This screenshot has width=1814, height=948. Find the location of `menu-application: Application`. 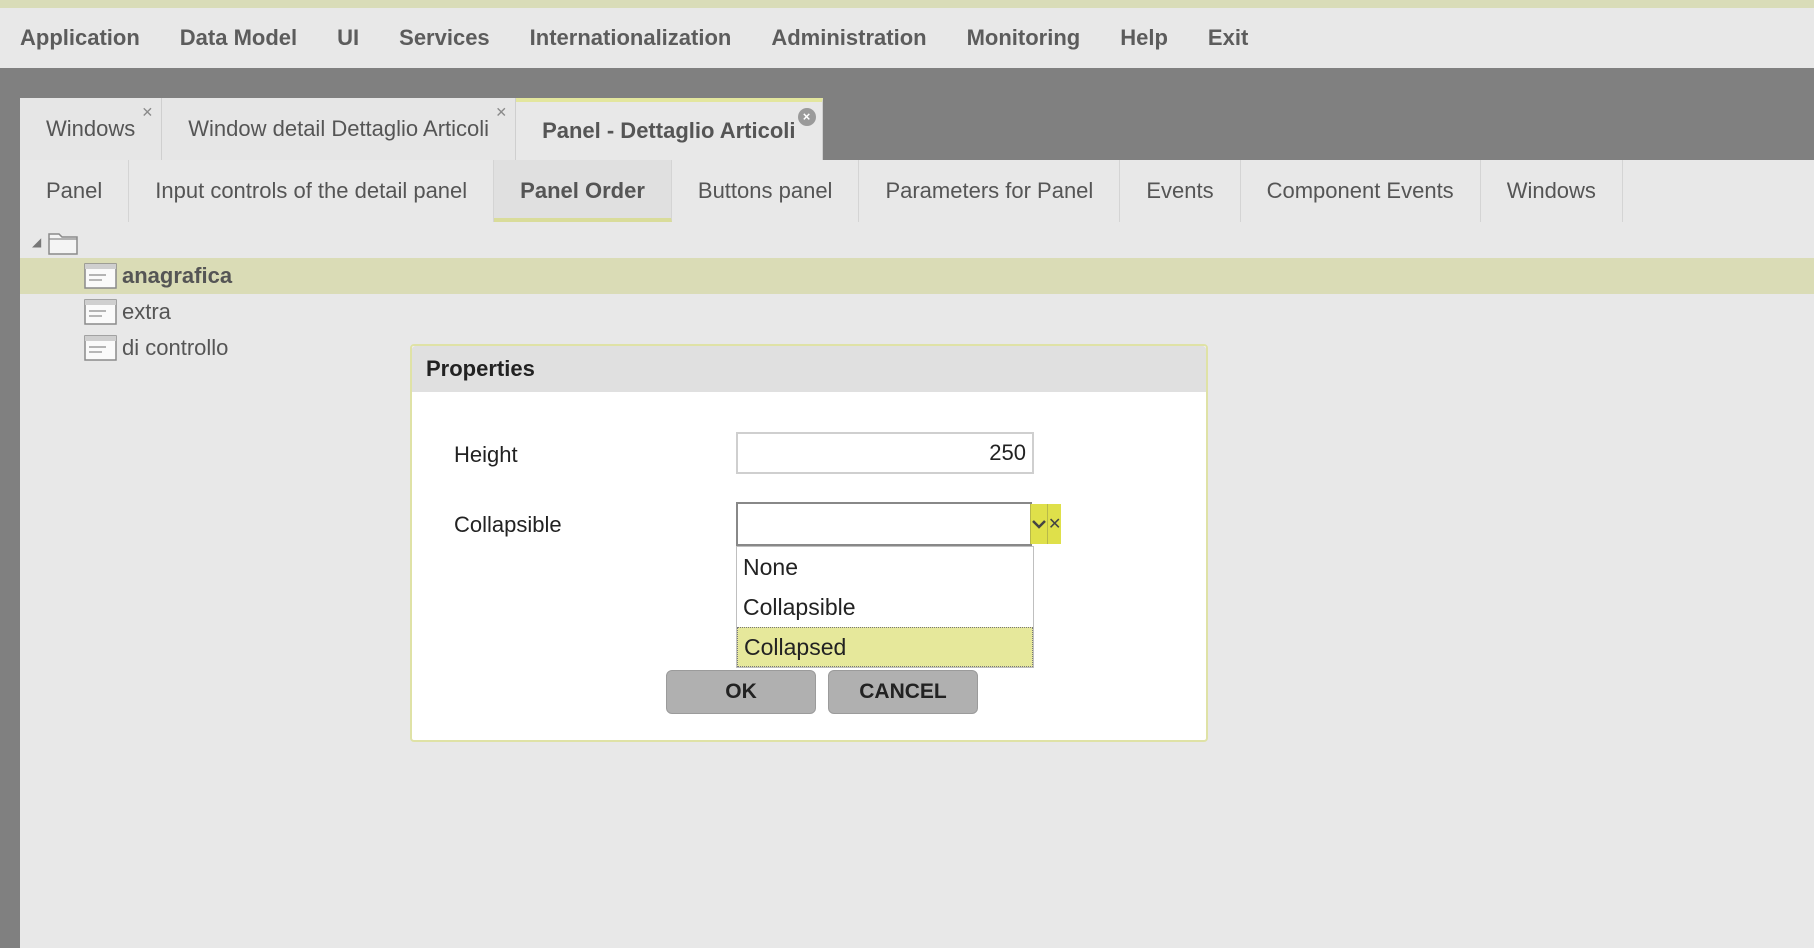

menu-application: Application is located at coordinates (80, 38).